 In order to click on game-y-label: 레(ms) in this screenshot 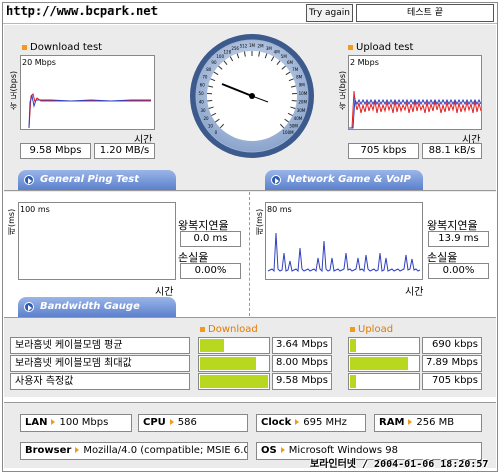, I will do `click(259, 221)`.